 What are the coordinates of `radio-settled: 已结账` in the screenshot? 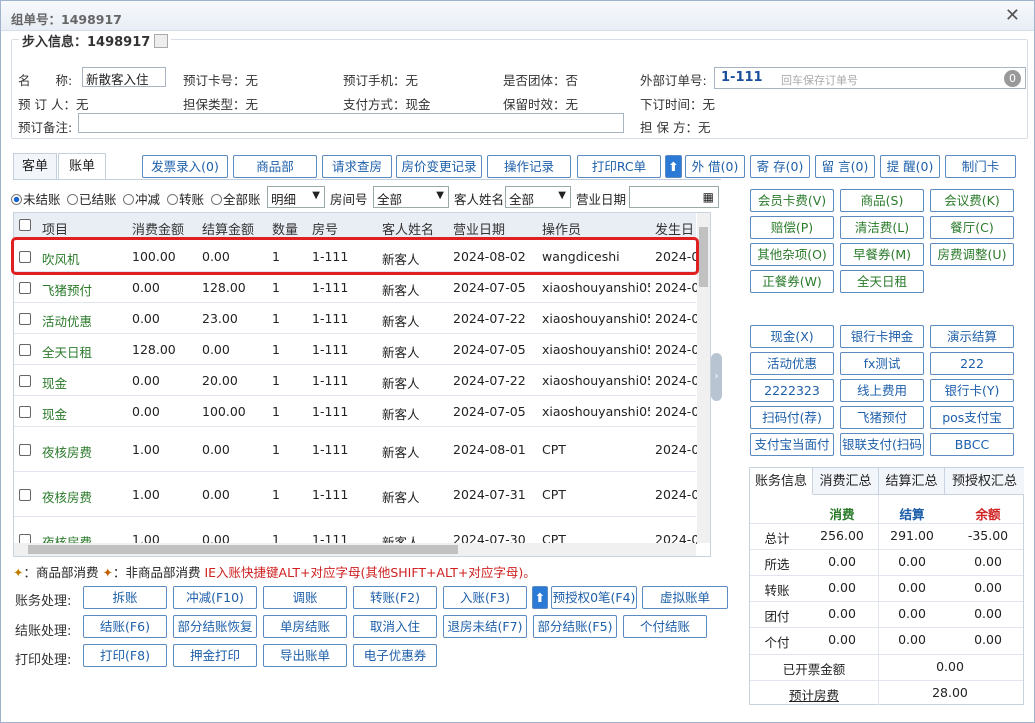 It's located at (92, 198).